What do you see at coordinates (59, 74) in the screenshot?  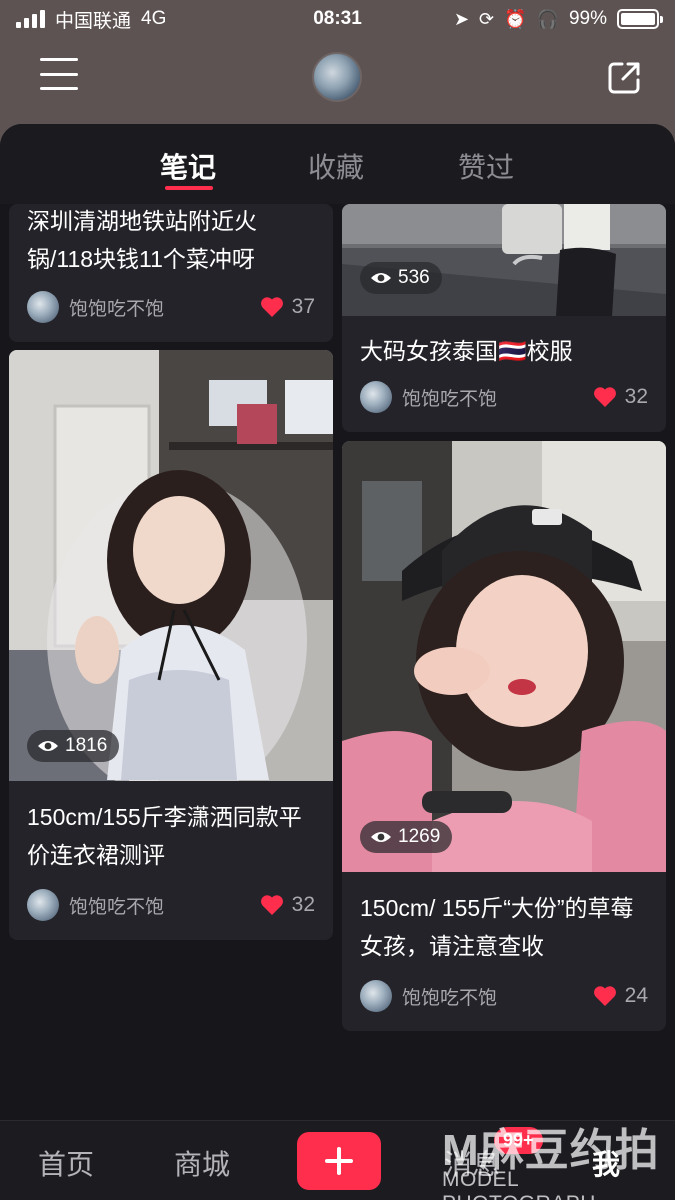 I see `menu-icon` at bounding box center [59, 74].